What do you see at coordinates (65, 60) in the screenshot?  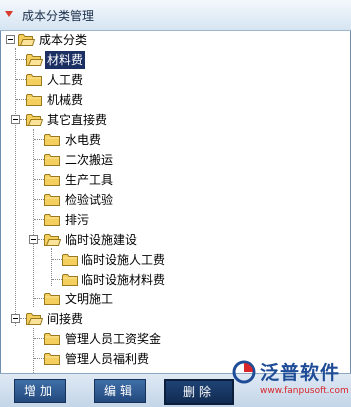 I see `tree-node-label: 材料费` at bounding box center [65, 60].